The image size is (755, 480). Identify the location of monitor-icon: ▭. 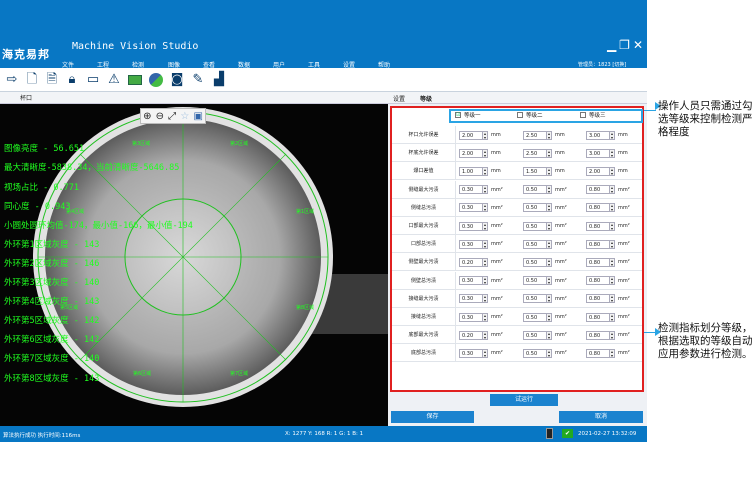
(93, 80).